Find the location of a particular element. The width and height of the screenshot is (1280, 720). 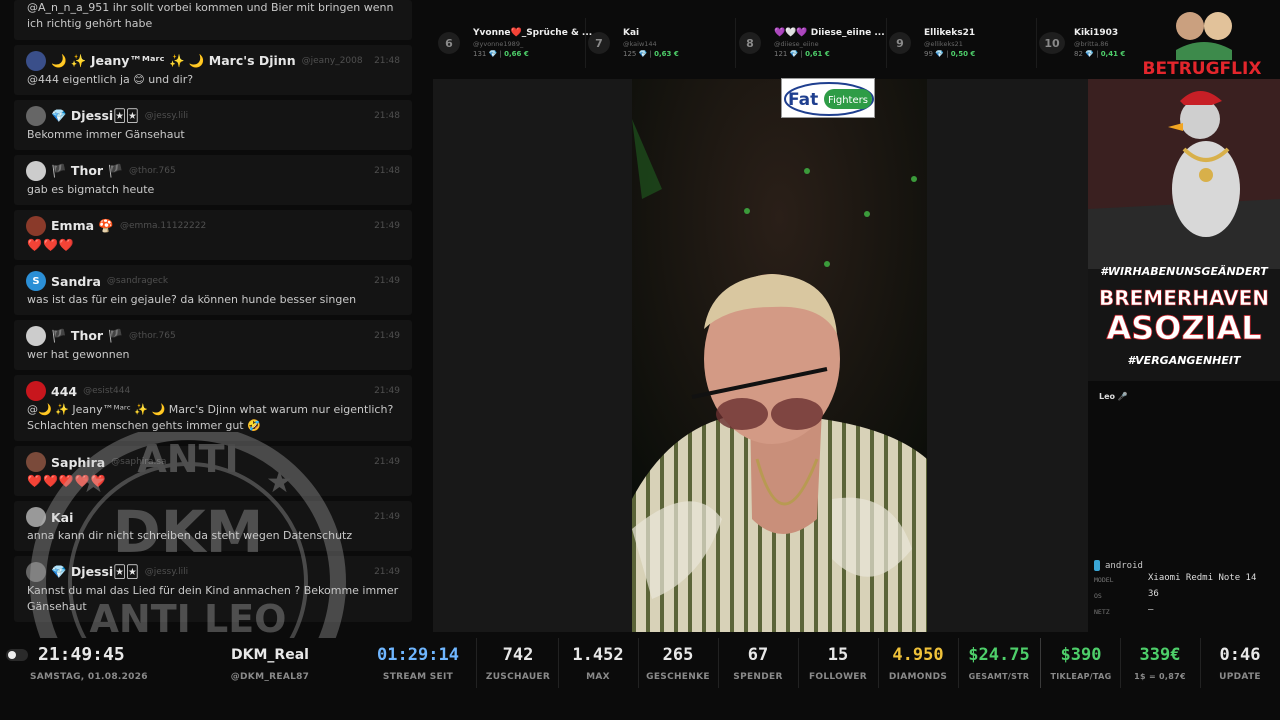

gifts-cell: 265 GESCHENKE is located at coordinates (678, 663).